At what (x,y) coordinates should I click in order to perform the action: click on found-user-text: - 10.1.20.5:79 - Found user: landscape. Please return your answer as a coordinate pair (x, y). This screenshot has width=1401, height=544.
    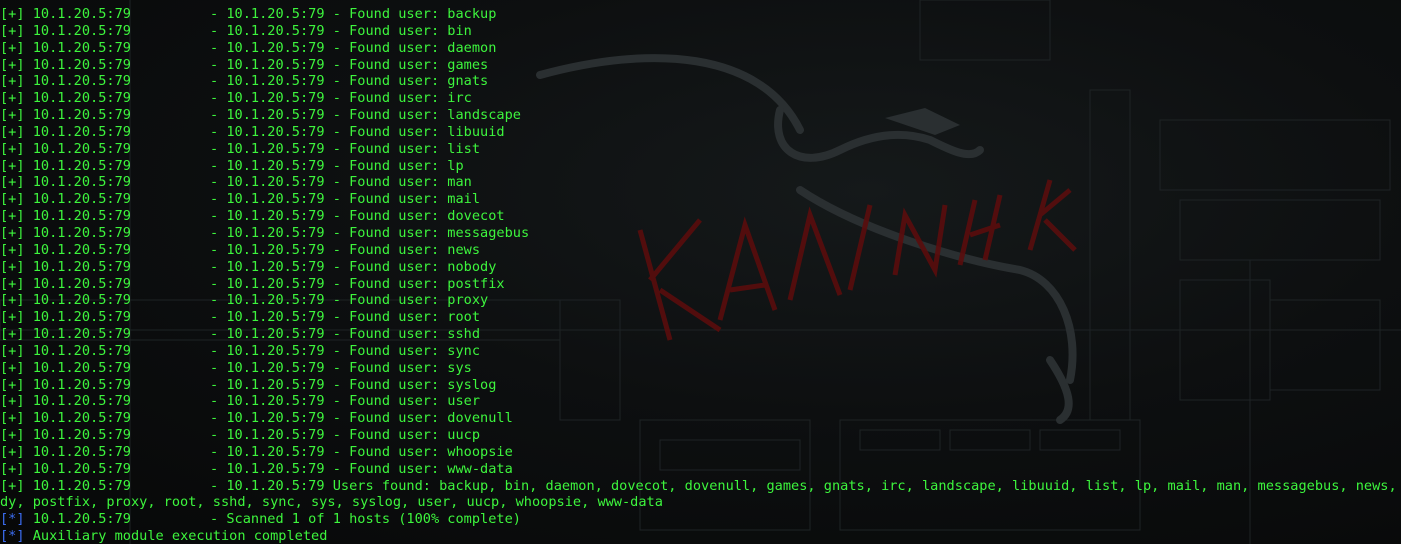
    Looking at the image, I should click on (365, 115).